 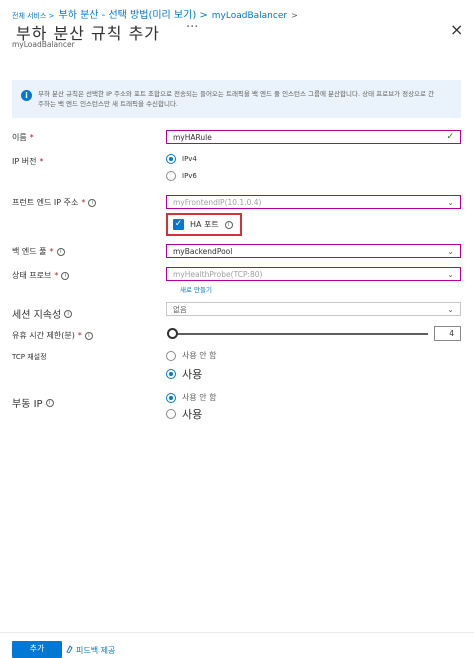 What do you see at coordinates (43, 44) in the screenshot?
I see `page-subtitle: myLoadBalancer` at bounding box center [43, 44].